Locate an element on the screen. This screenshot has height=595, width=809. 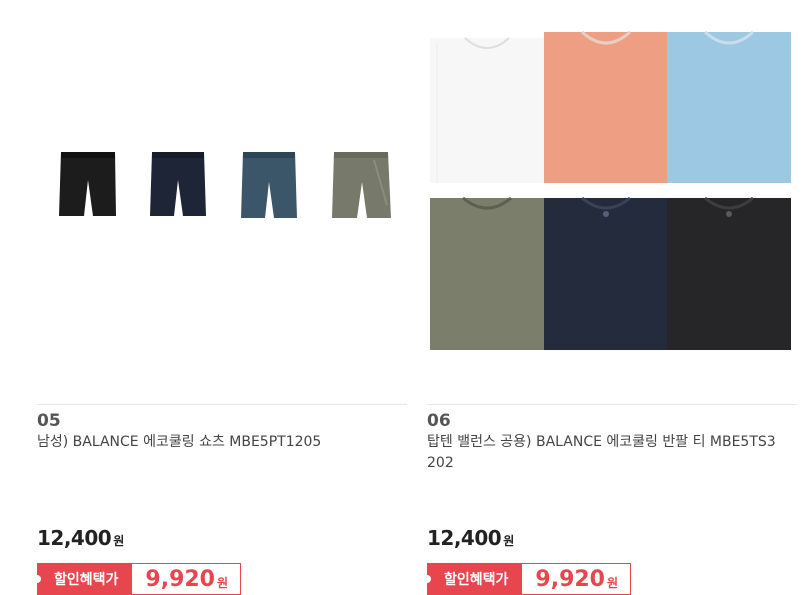
product-name: 탑텐 밸런스 공용) BALANCE 에코쿨링 반팔 티 MBE5TS3202 is located at coordinates (604, 453).